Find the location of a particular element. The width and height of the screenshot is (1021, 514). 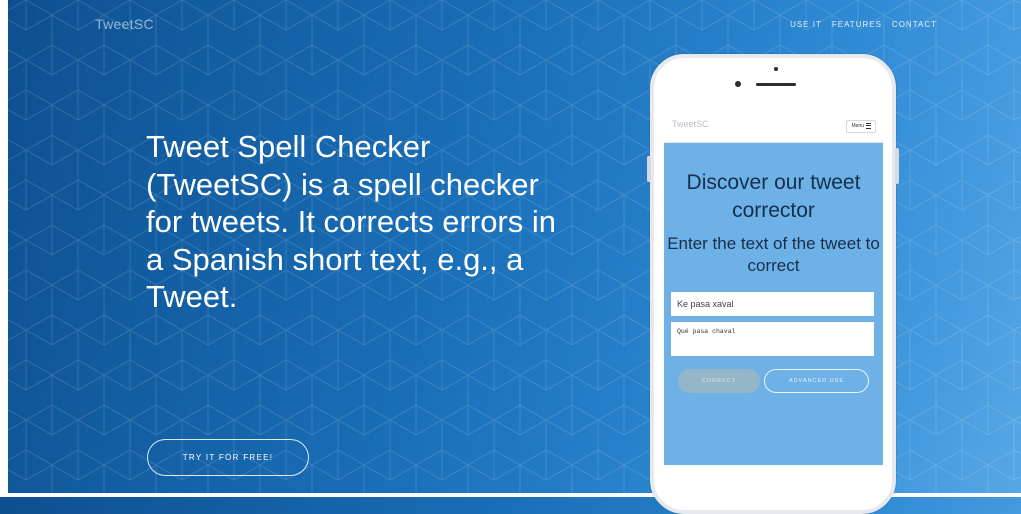

menu-button: Menu is located at coordinates (861, 126).